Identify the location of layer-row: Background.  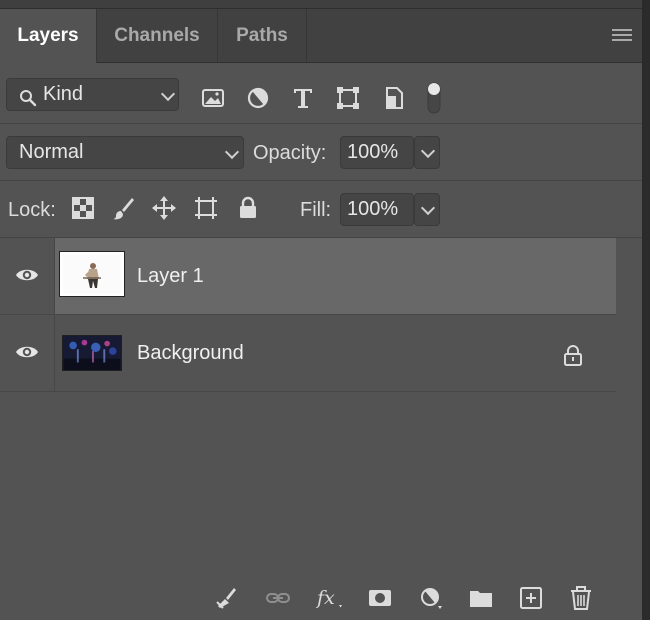
(308, 353).